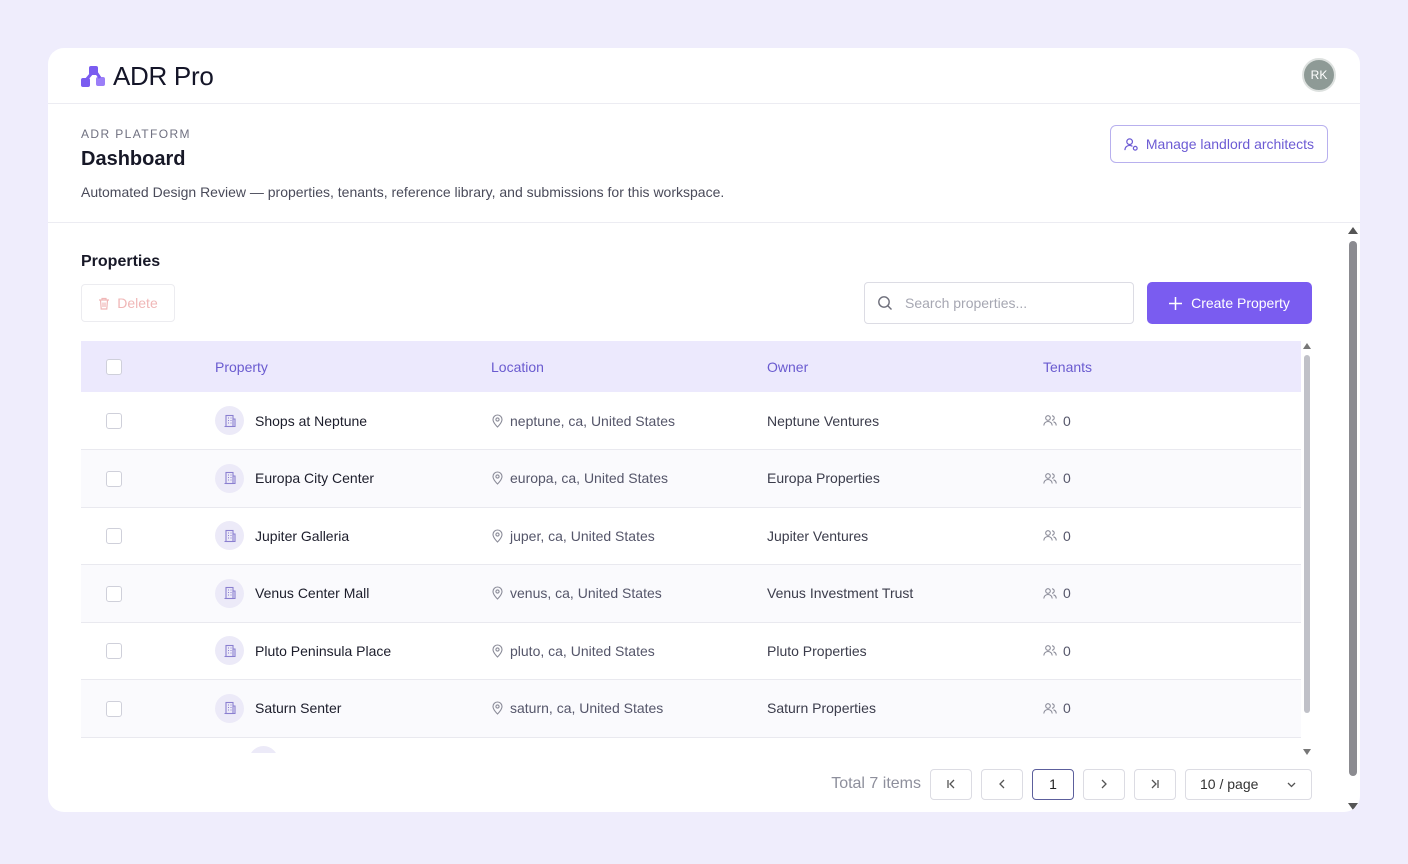 This screenshot has width=1408, height=864. What do you see at coordinates (905, 366) in the screenshot?
I see `column-header-owner: Owner` at bounding box center [905, 366].